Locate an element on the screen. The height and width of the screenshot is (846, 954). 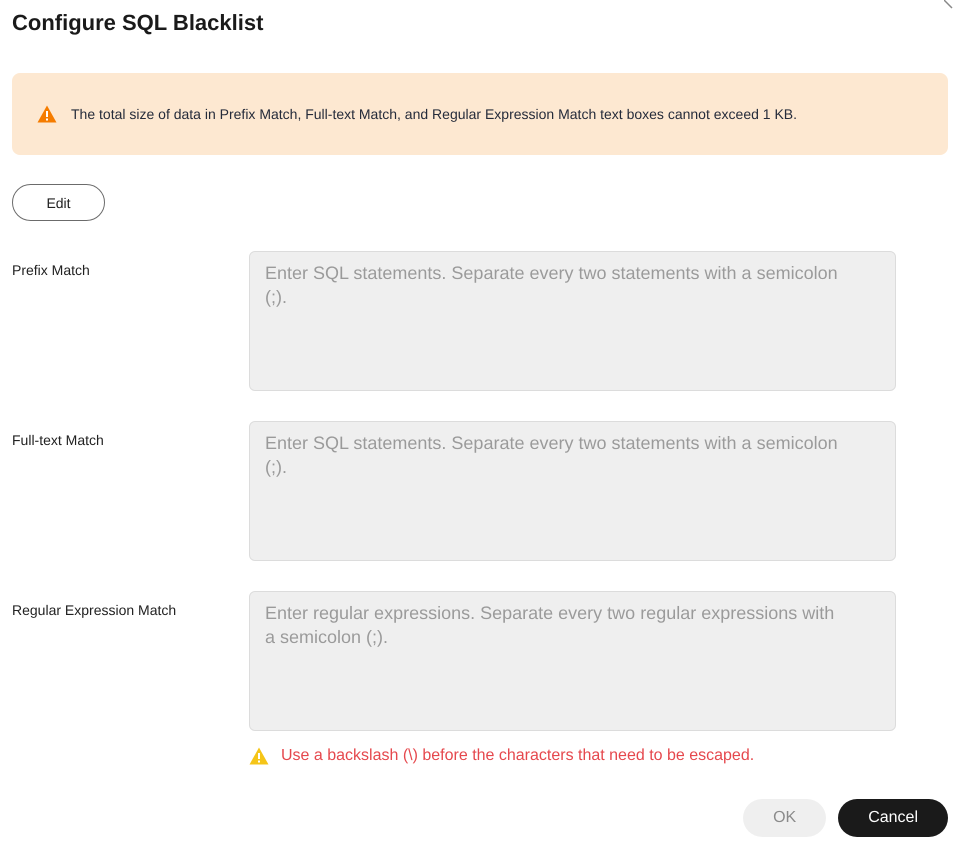
edit-button: Edit is located at coordinates (58, 202).